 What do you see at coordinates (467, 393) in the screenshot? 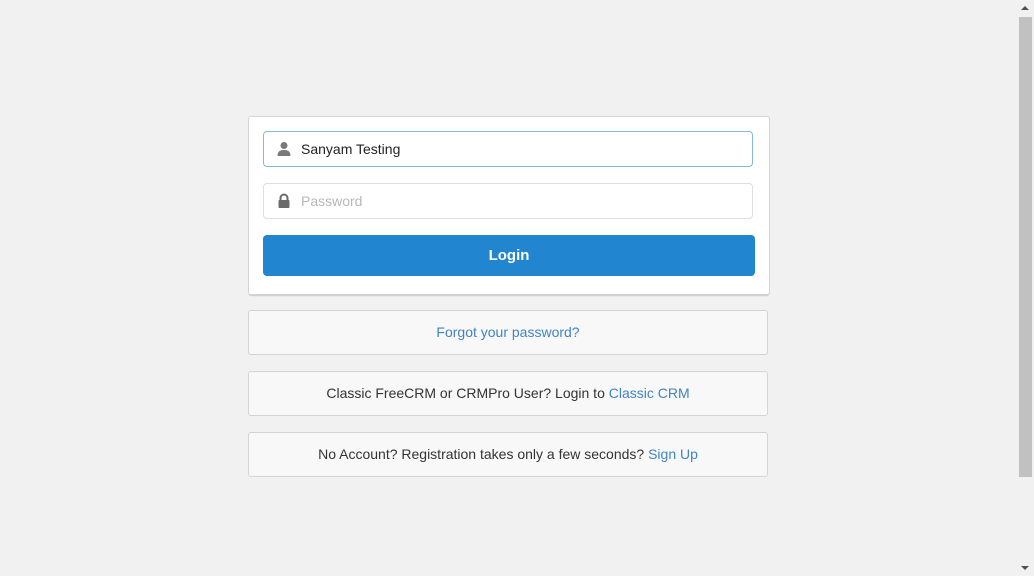
I see `classic-crm-text: Classic FreeCRM or CRMPro User? Login to` at bounding box center [467, 393].